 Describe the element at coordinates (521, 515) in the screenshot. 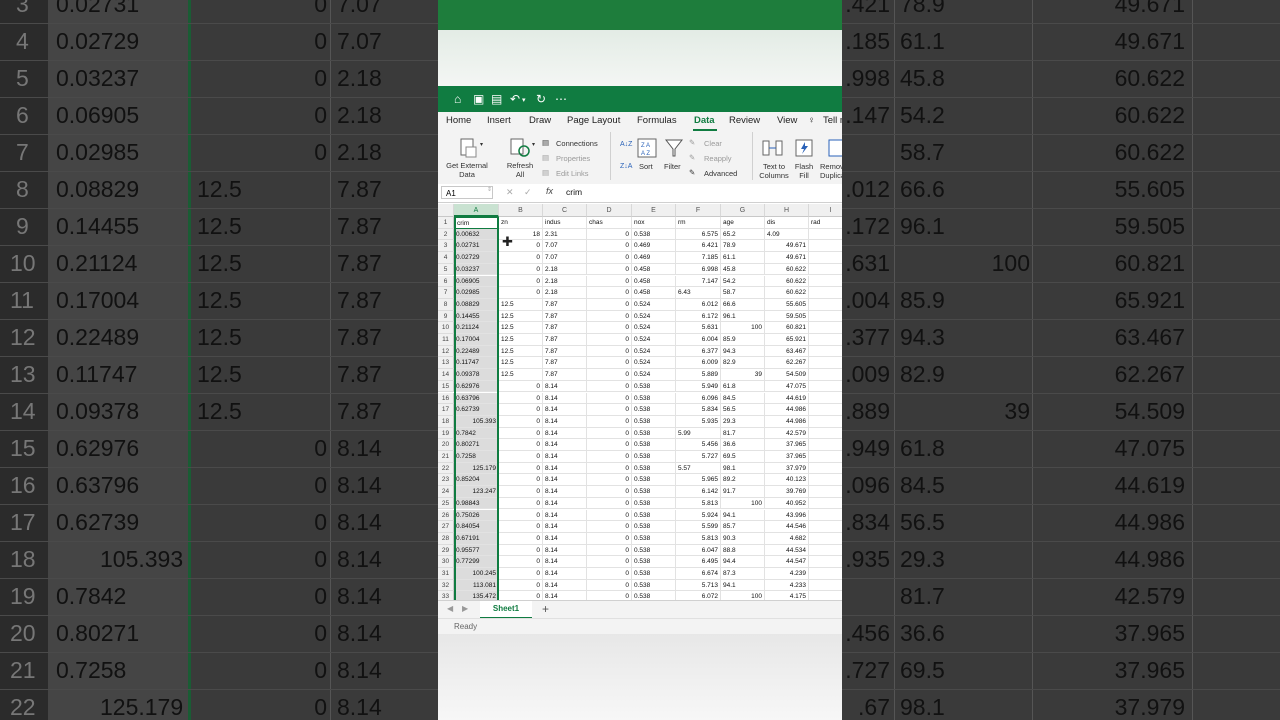

I see `cell-b26: 0` at that location.